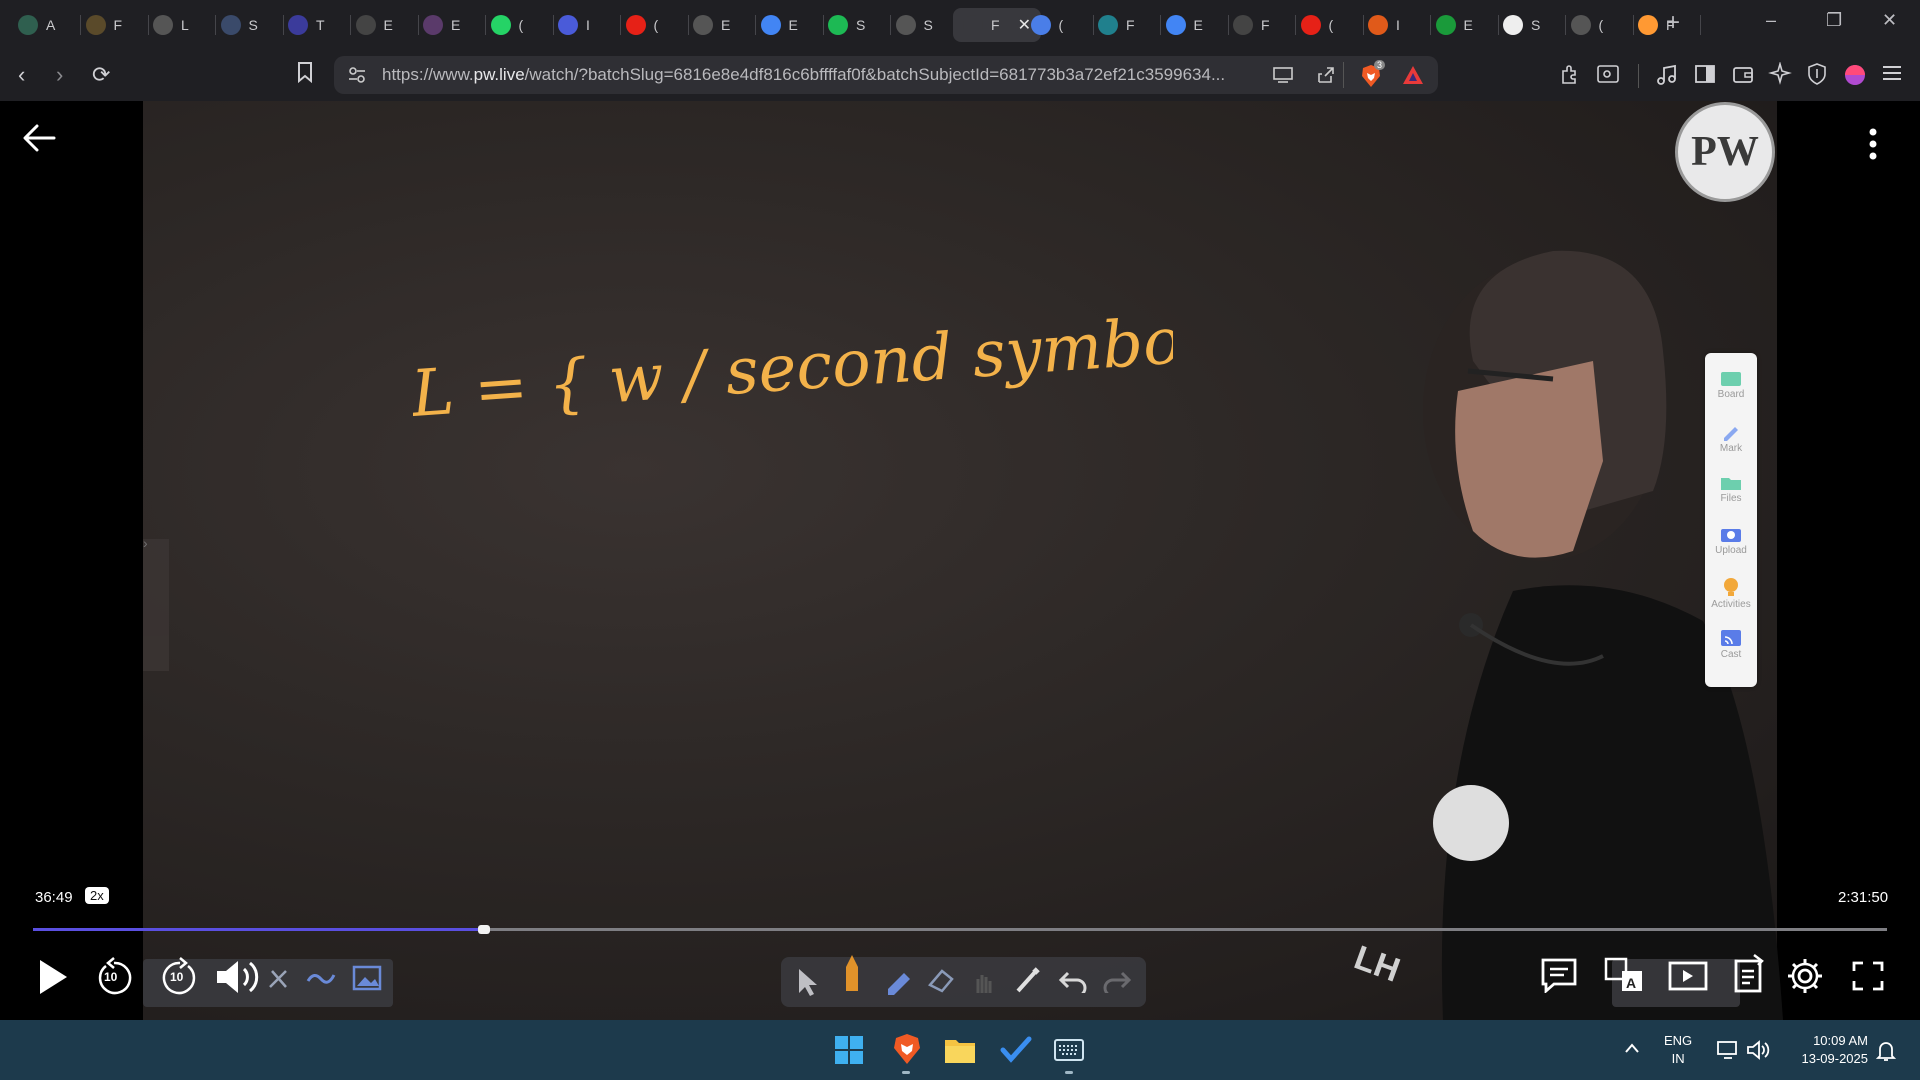 This screenshot has width=1920, height=1080. What do you see at coordinates (1498, 25) in the screenshot?
I see `tab-separator` at bounding box center [1498, 25].